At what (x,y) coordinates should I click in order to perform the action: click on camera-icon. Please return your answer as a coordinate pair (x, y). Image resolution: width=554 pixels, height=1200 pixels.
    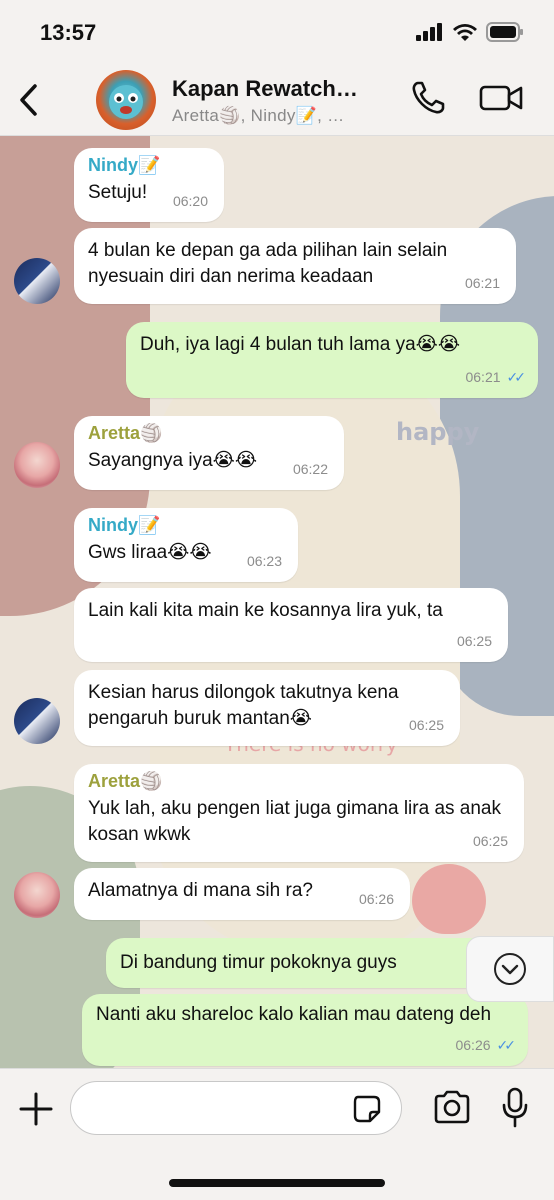
    Looking at the image, I should click on (452, 1107).